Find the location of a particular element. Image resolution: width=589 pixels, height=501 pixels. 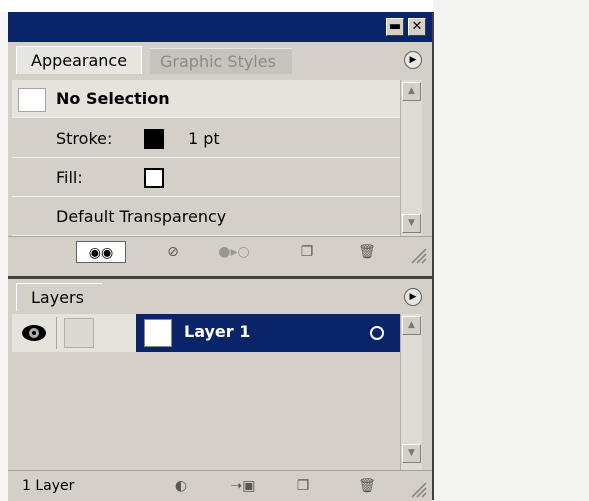

layer-row: Layer 1 is located at coordinates (210, 333).